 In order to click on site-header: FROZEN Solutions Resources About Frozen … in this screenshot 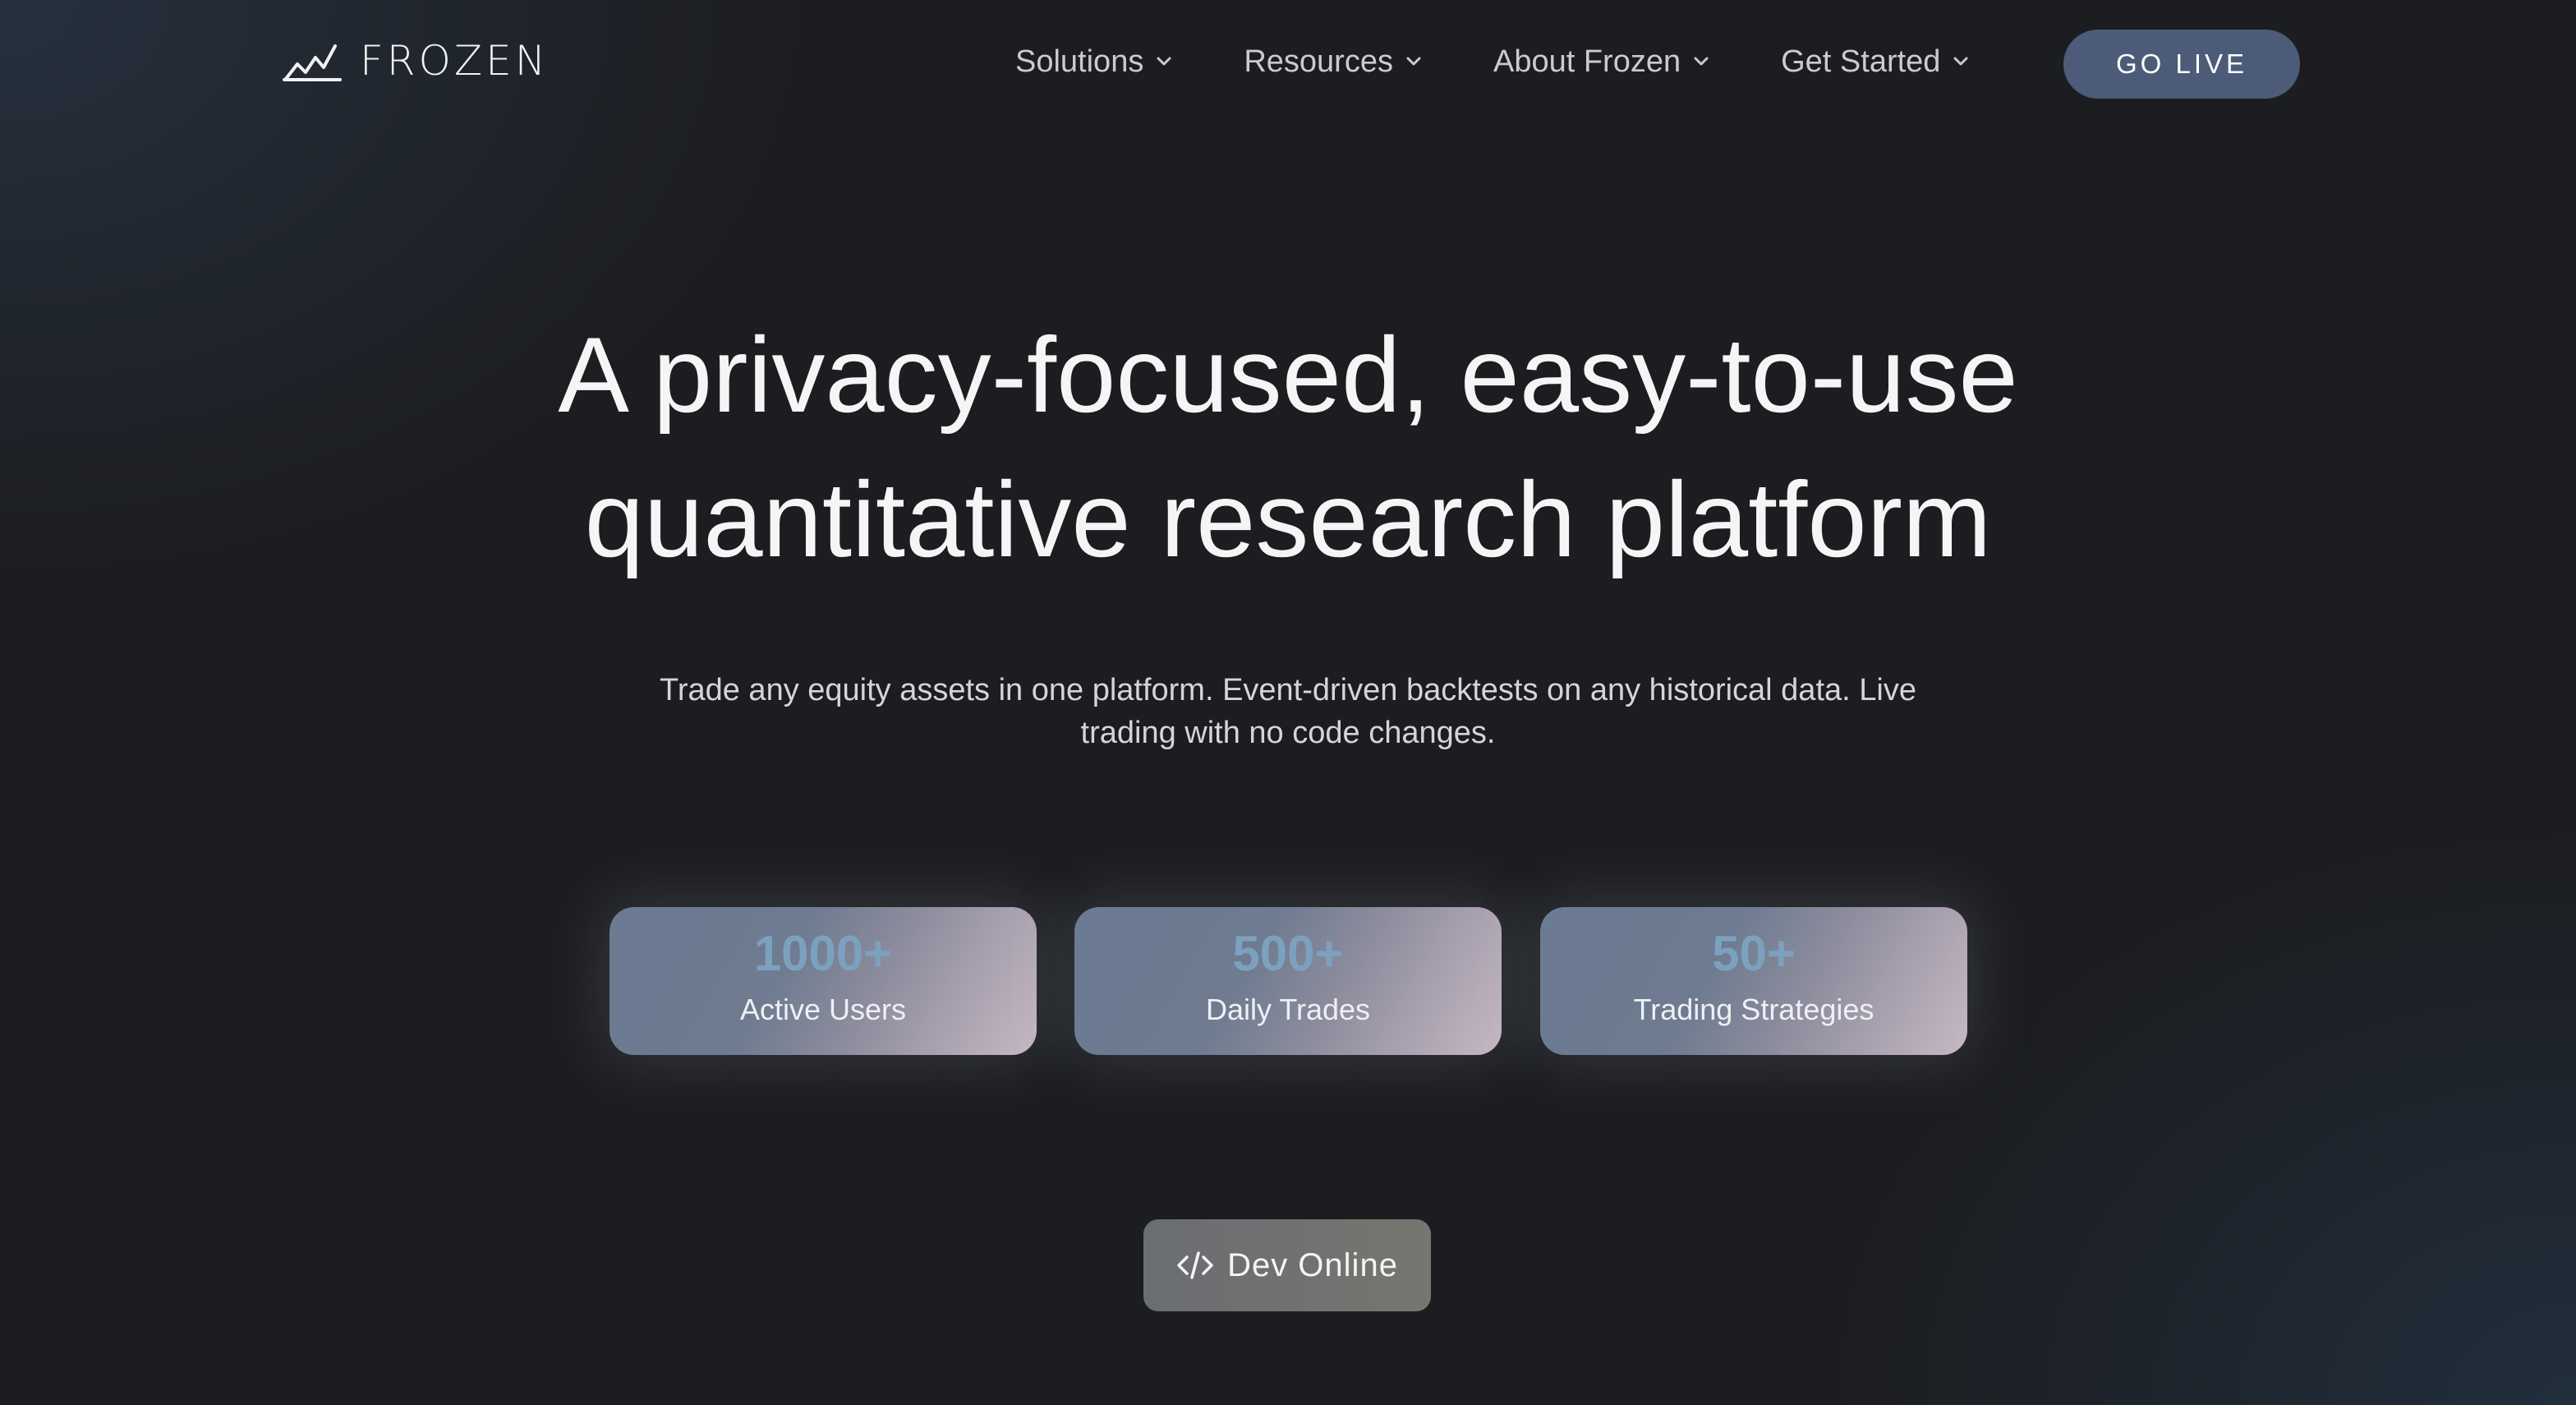, I will do `click(1288, 61)`.